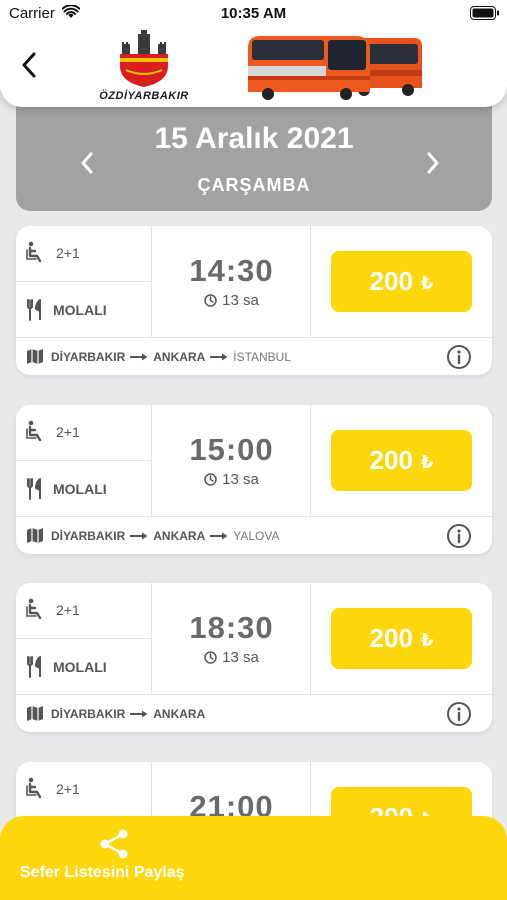  I want to click on status-bar: Carrier 10:35 AM, so click(253, 14).